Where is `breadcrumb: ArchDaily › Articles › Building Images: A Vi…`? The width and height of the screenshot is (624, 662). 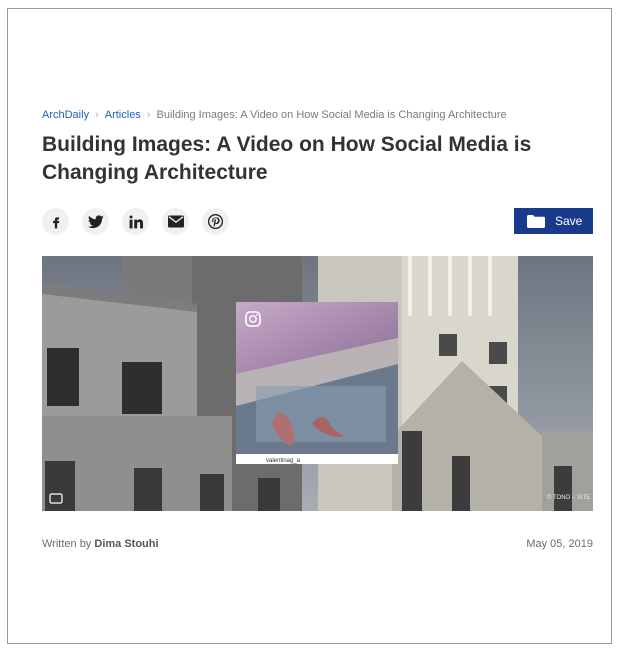
breadcrumb: ArchDaily › Articles › Building Images: A Vi… is located at coordinates (274, 115).